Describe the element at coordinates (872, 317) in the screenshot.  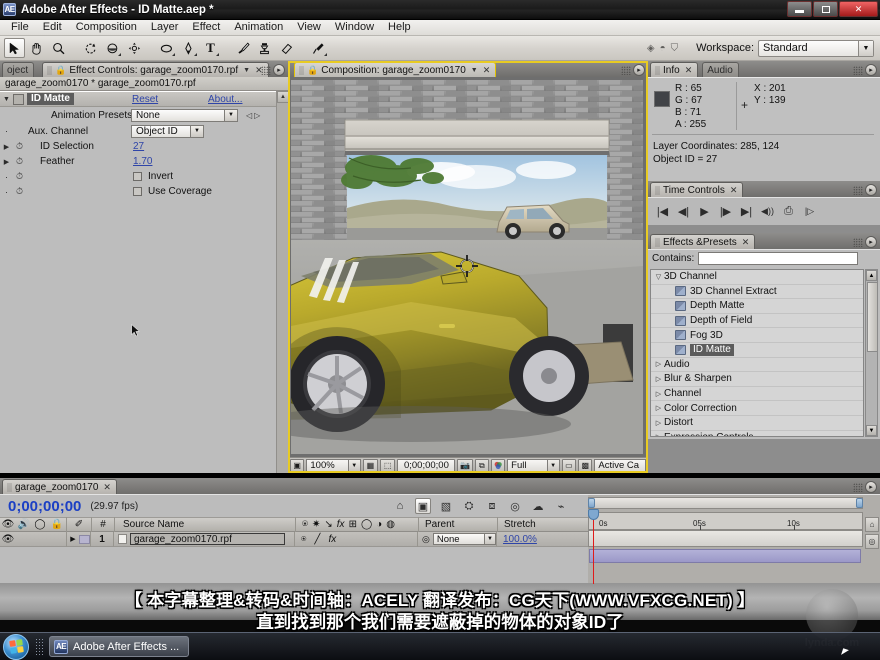
I see `scrollbar-thumb` at that location.